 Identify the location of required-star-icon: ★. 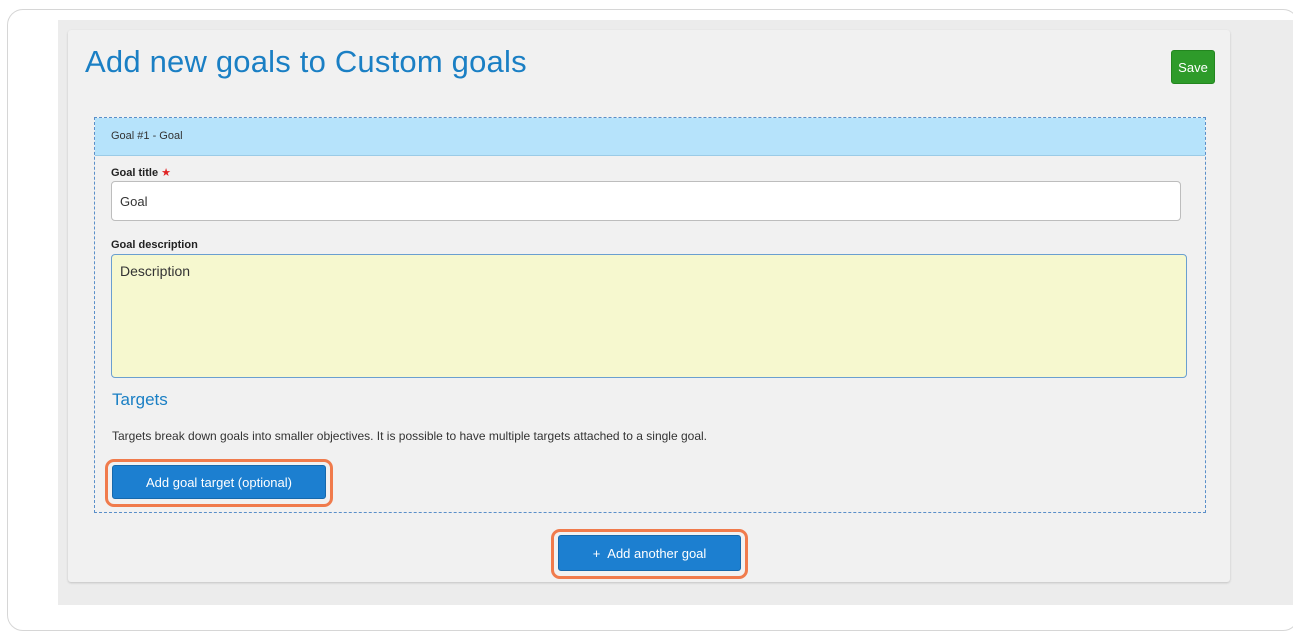
(166, 173).